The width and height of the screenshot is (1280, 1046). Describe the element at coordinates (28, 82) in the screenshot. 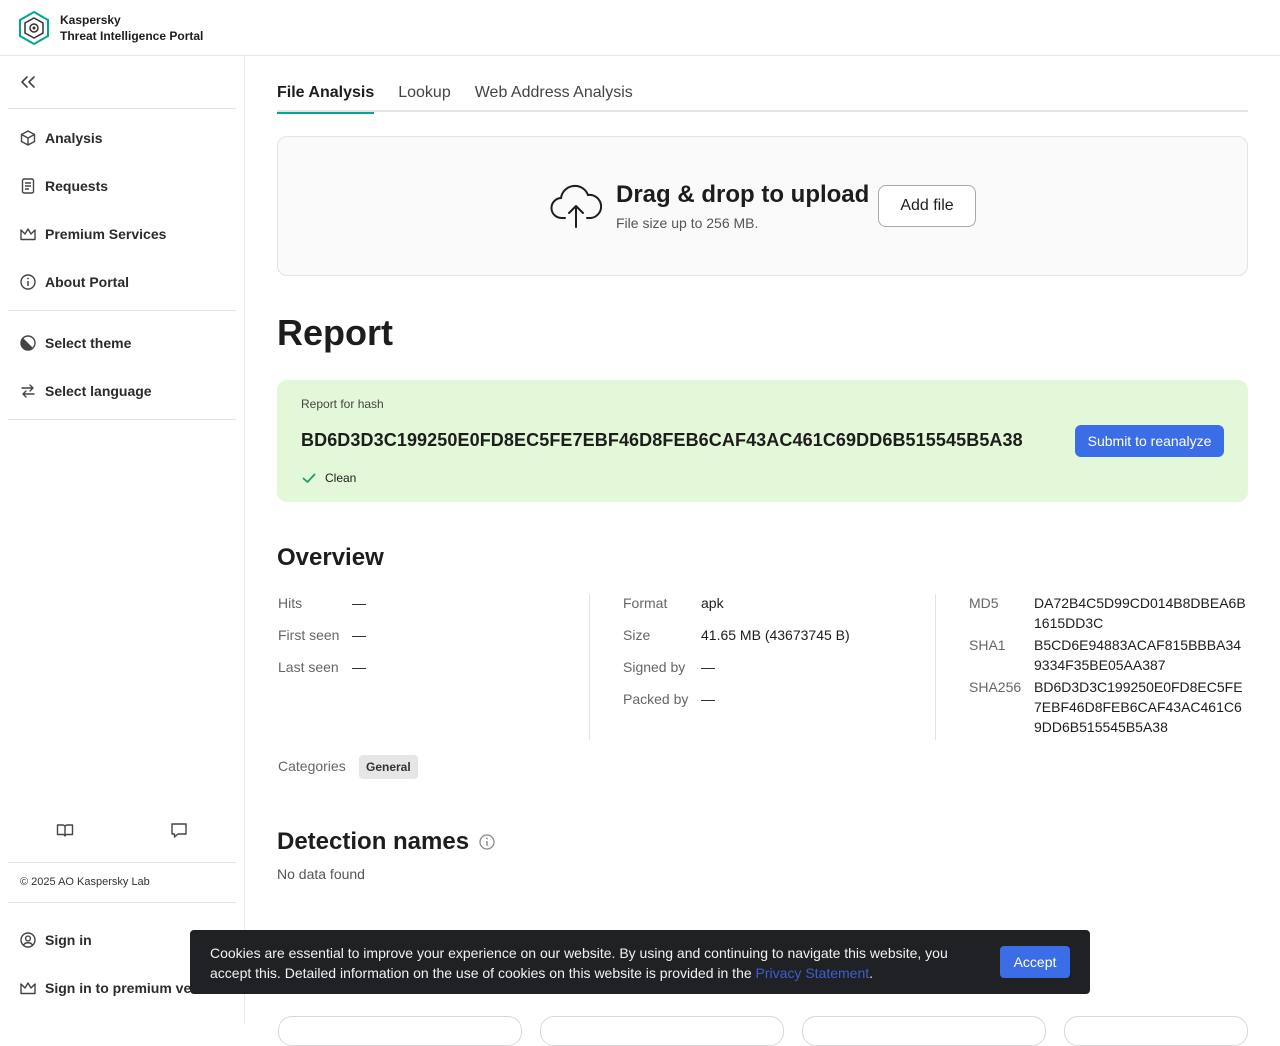

I see `collapse-sidebar-icon` at that location.